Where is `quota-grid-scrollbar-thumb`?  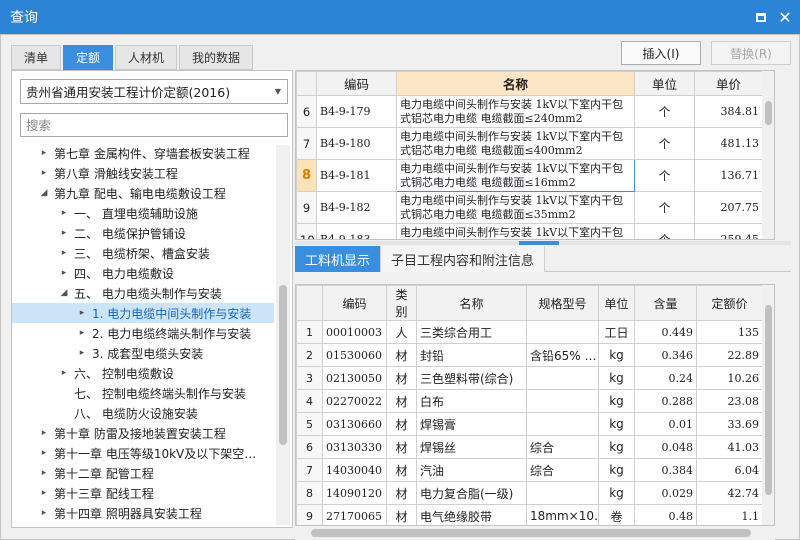
quota-grid-scrollbar-thumb is located at coordinates (768, 113).